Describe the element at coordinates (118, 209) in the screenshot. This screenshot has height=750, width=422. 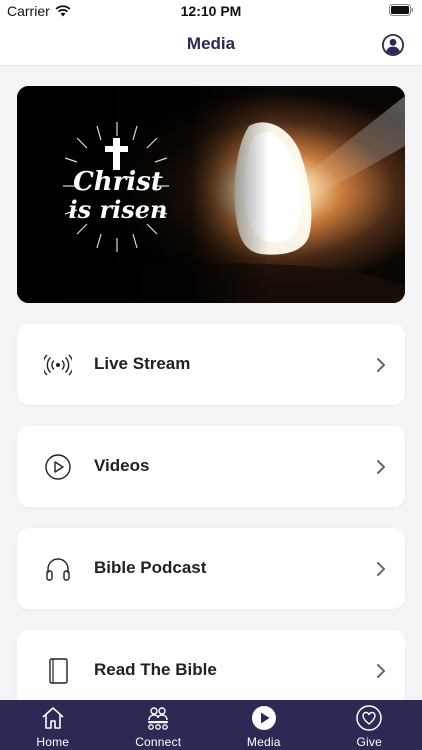
I see `hero-text-line2: is risen` at that location.